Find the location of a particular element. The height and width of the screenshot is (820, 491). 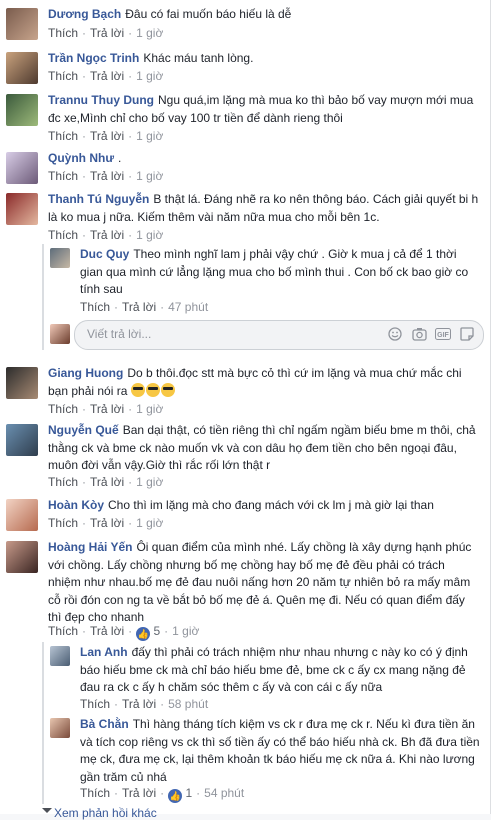

commenter-name: Nguyễn Quế is located at coordinates (83, 430).